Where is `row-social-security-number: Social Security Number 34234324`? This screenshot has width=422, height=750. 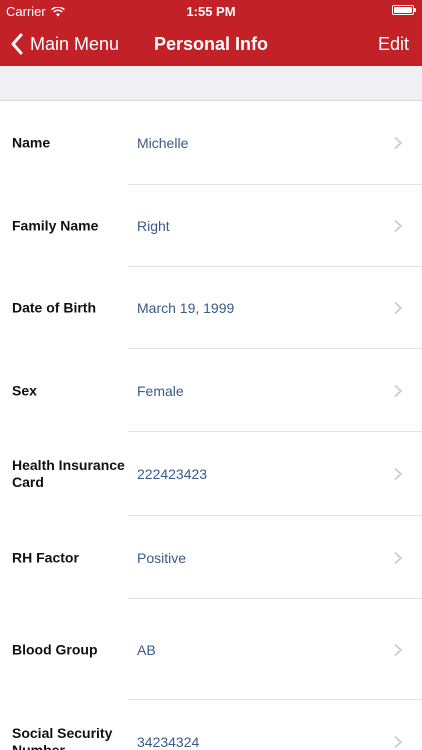
row-social-security-number: Social Security Number 34234324 is located at coordinates (211, 725).